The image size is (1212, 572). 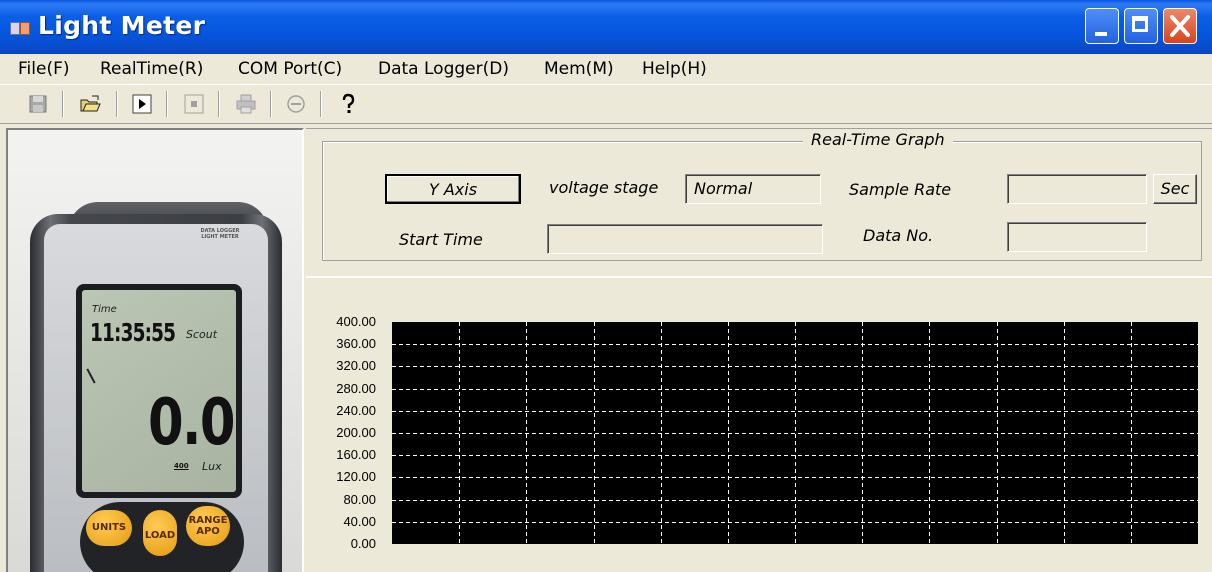 What do you see at coordinates (192, 423) in the screenshot?
I see `lcd-reading: 0.0` at bounding box center [192, 423].